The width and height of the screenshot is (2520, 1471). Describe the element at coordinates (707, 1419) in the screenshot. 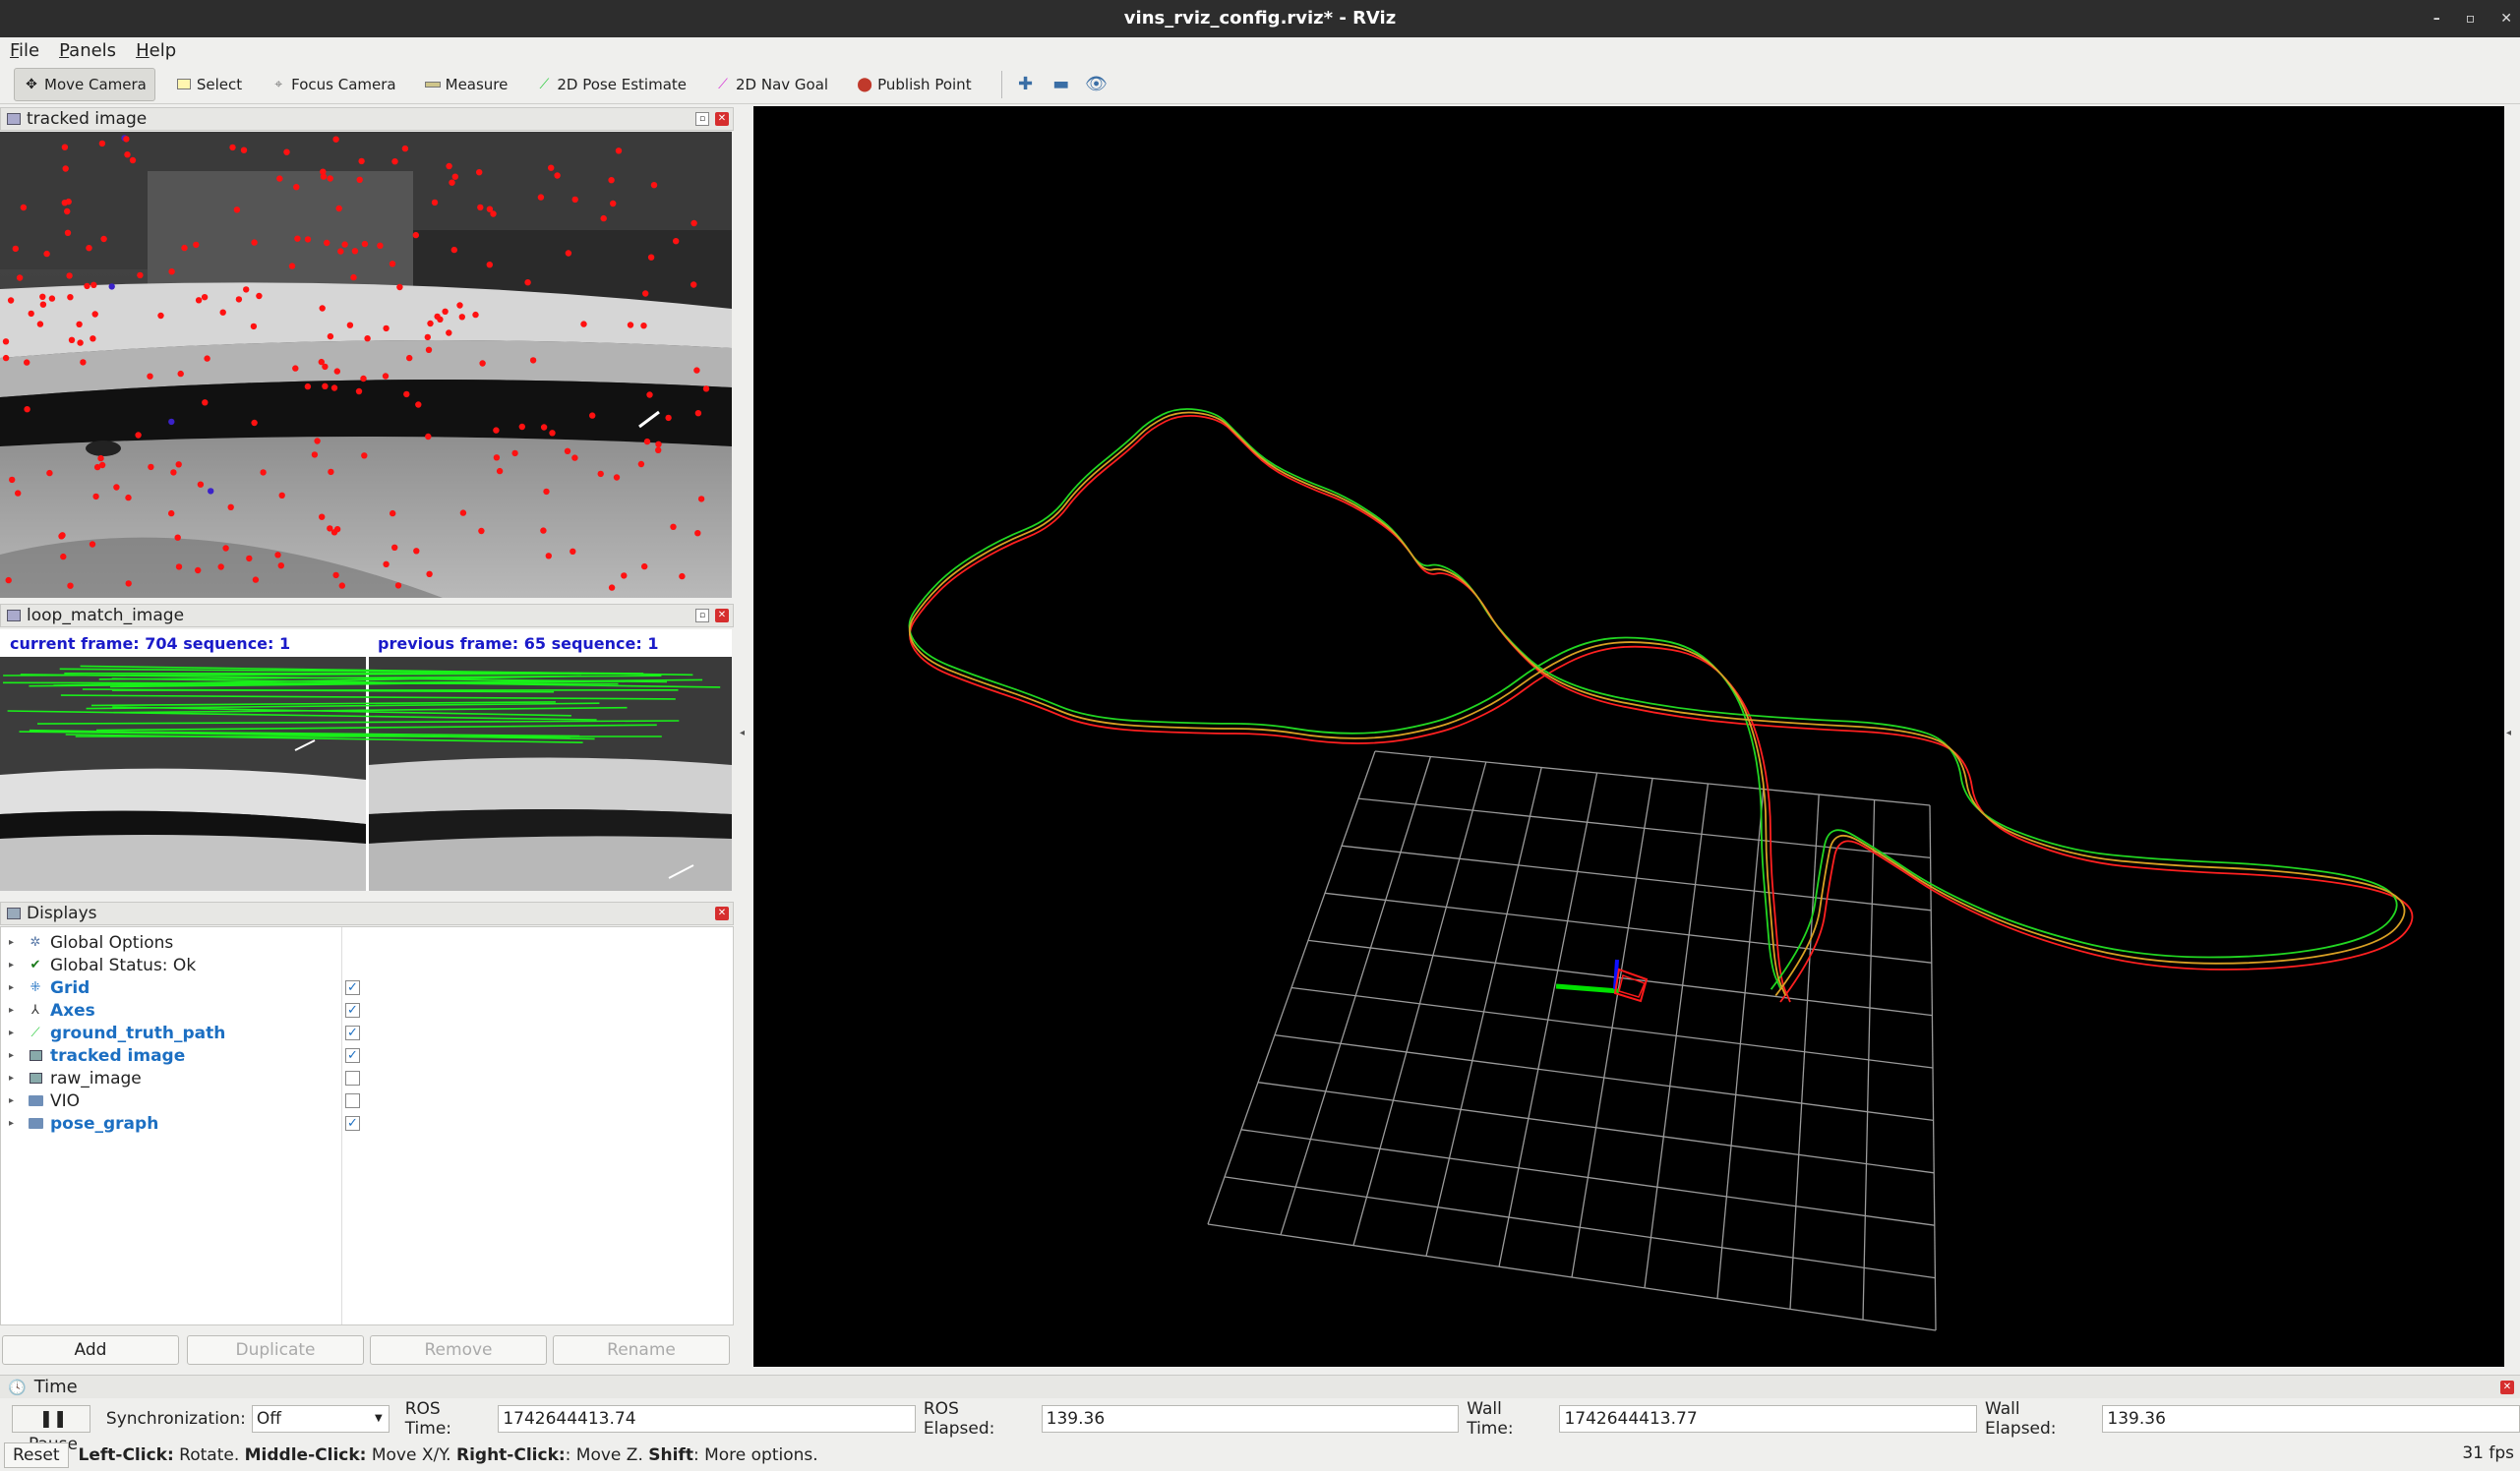

I see `ros-time-field: 1742644413.74` at that location.